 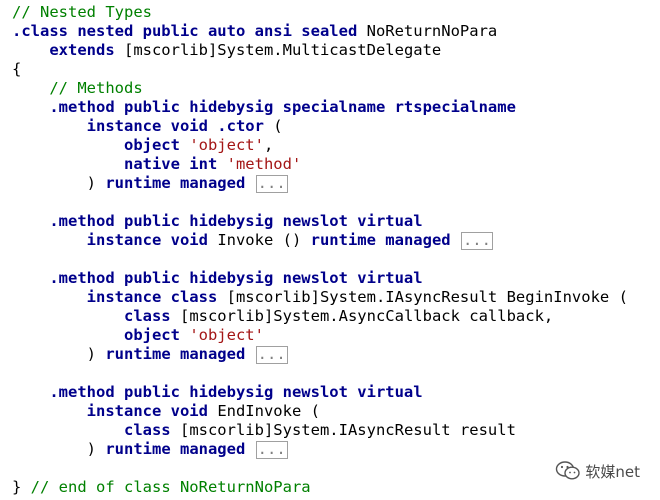 I want to click on code-line: object 'object',, so click(x=320, y=145).